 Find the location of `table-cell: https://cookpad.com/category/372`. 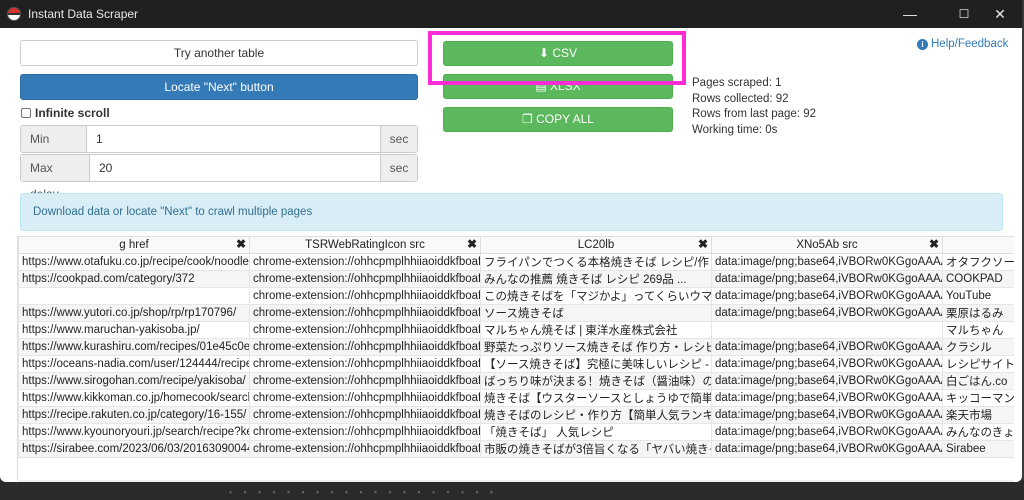

table-cell: https://cookpad.com/category/372 is located at coordinates (134, 279).